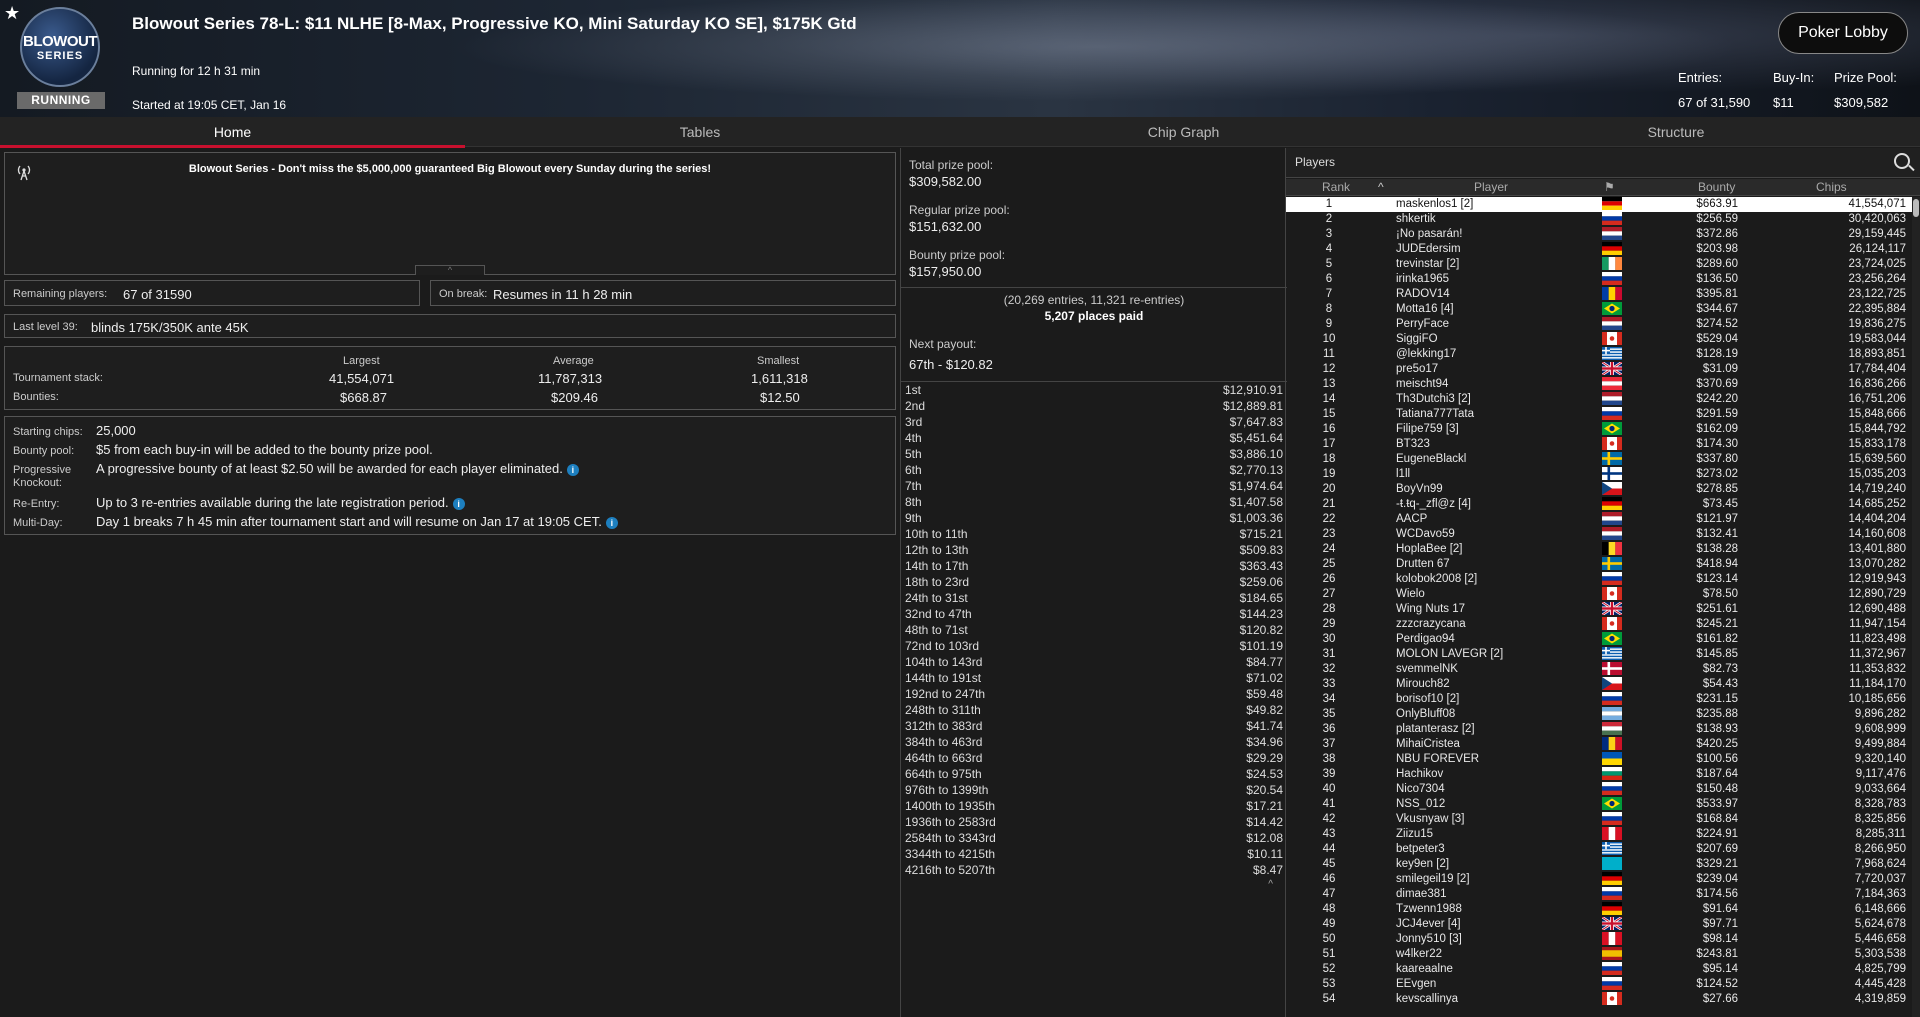 This screenshot has height=1017, width=1920. Describe the element at coordinates (1880, 744) in the screenshot. I see `player-chips: 9,499,884` at that location.